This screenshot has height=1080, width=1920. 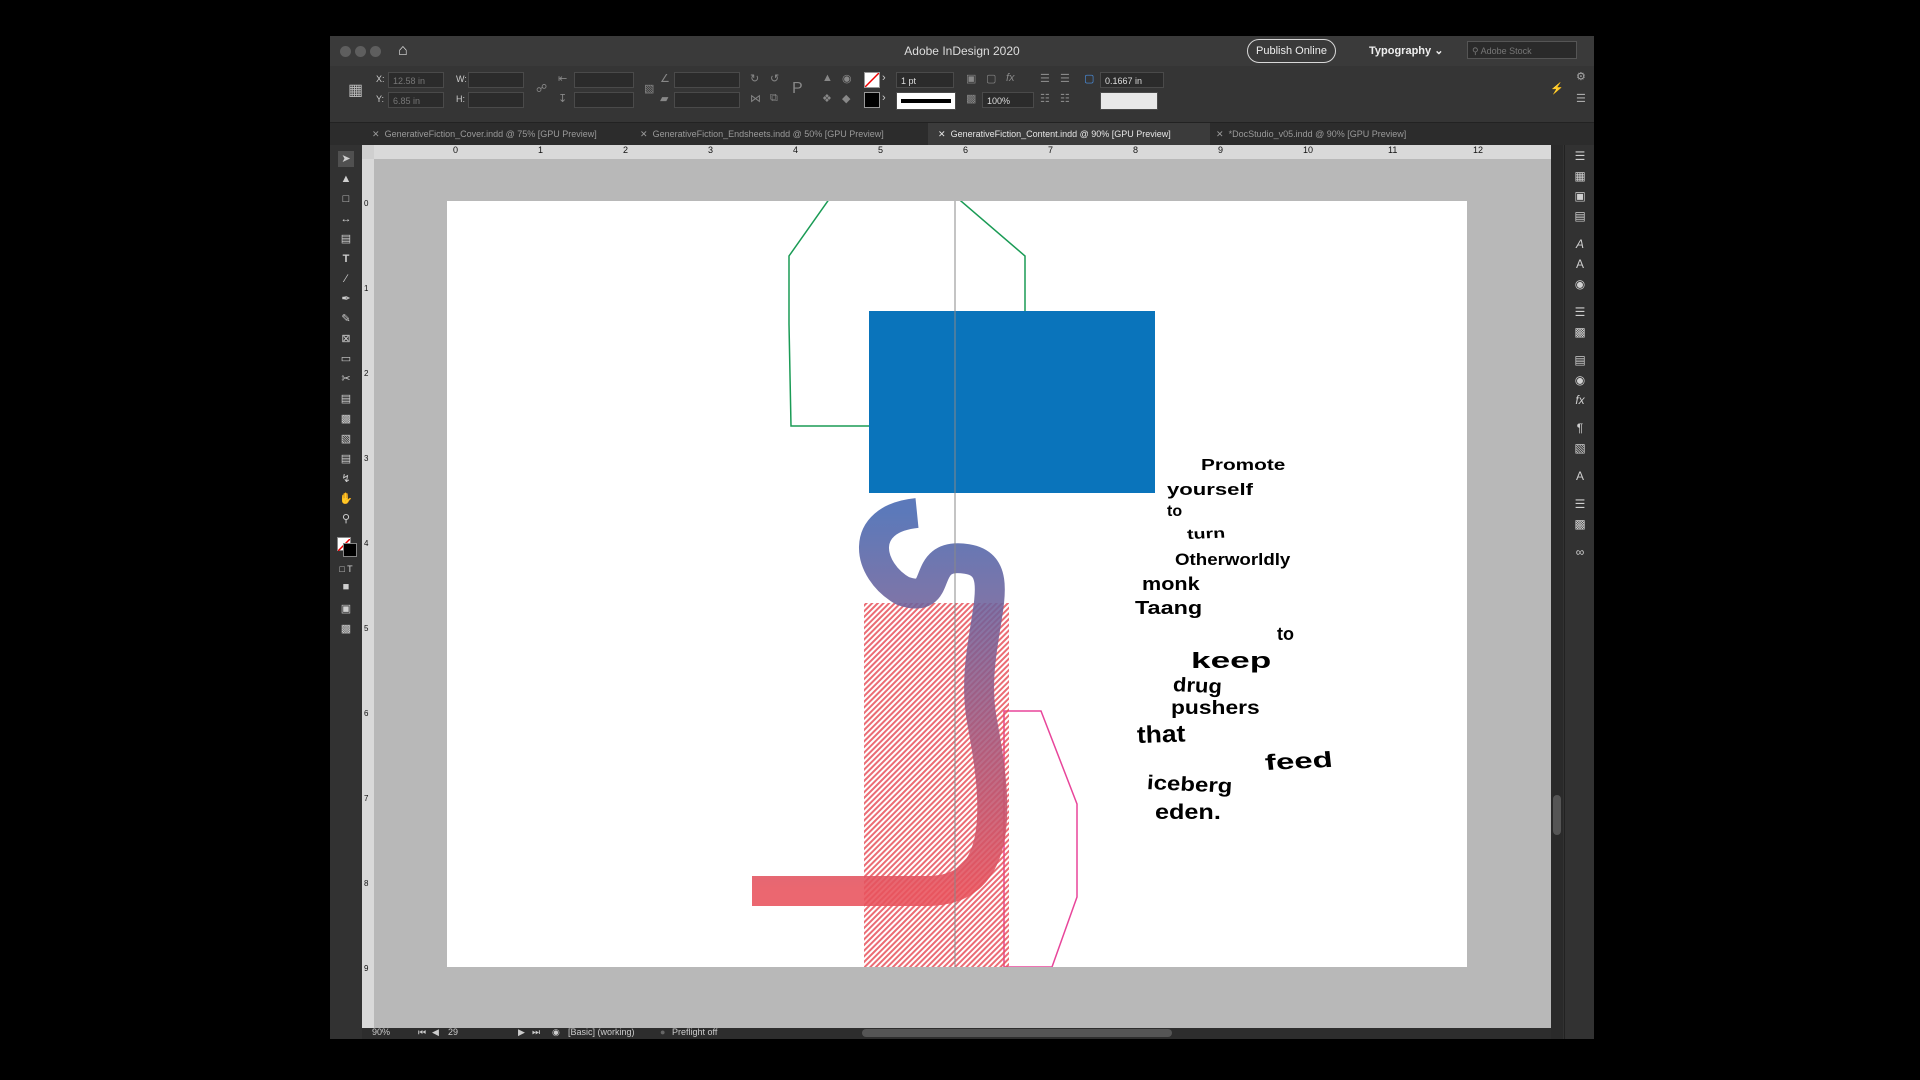 What do you see at coordinates (496, 100) in the screenshot?
I see `h-field` at bounding box center [496, 100].